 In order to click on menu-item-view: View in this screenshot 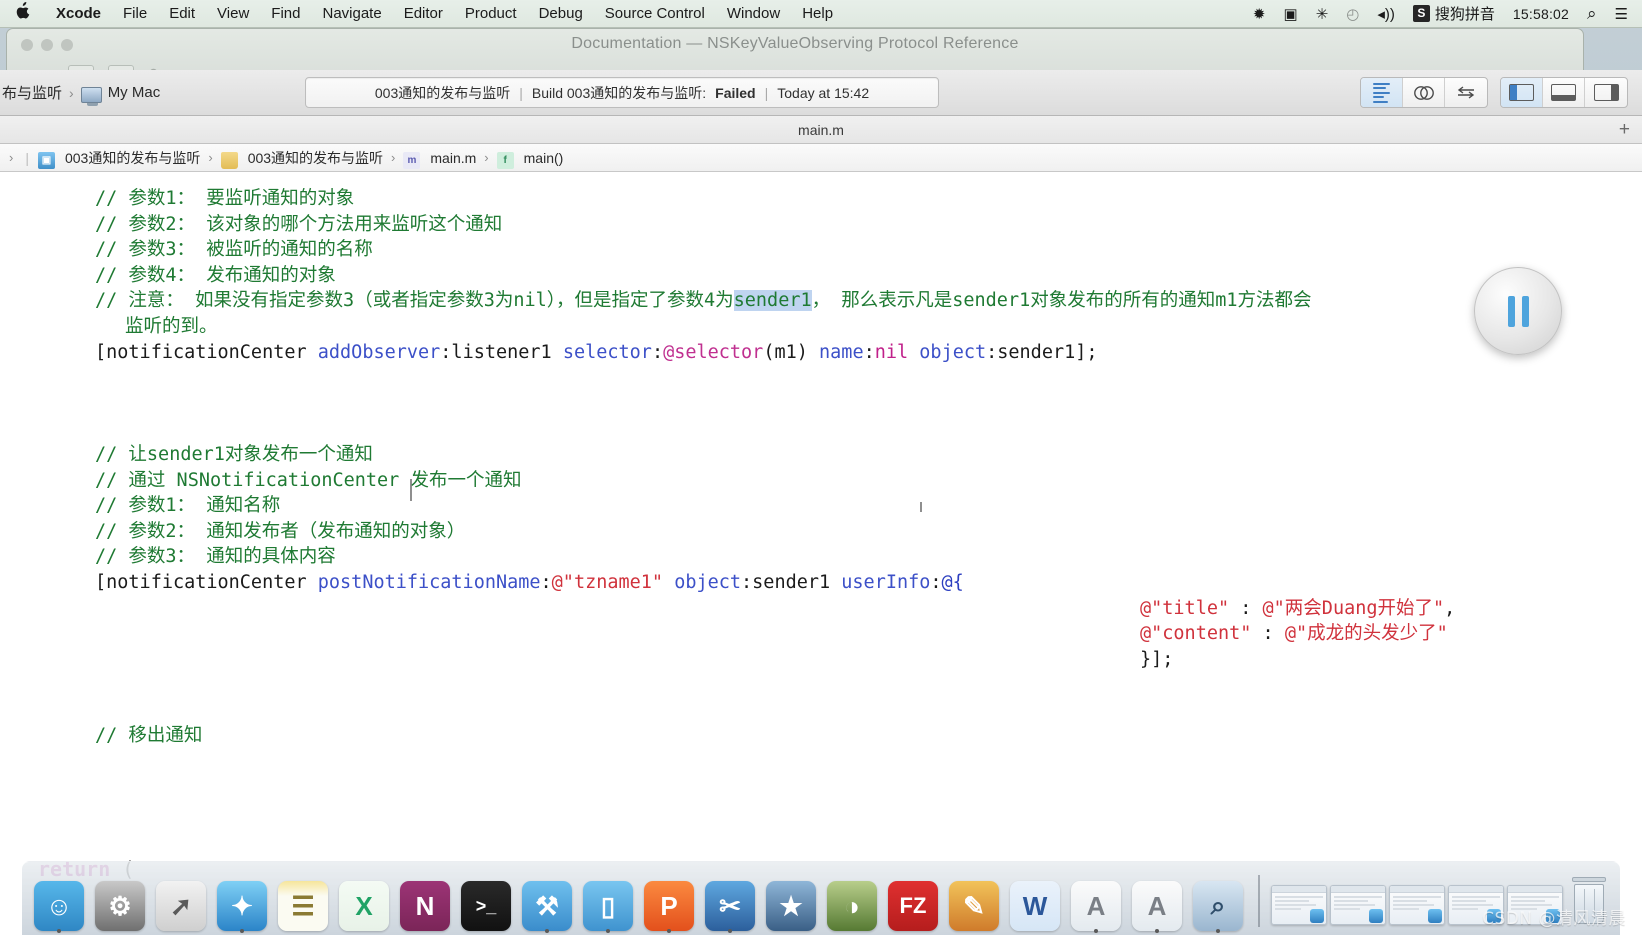, I will do `click(233, 13)`.